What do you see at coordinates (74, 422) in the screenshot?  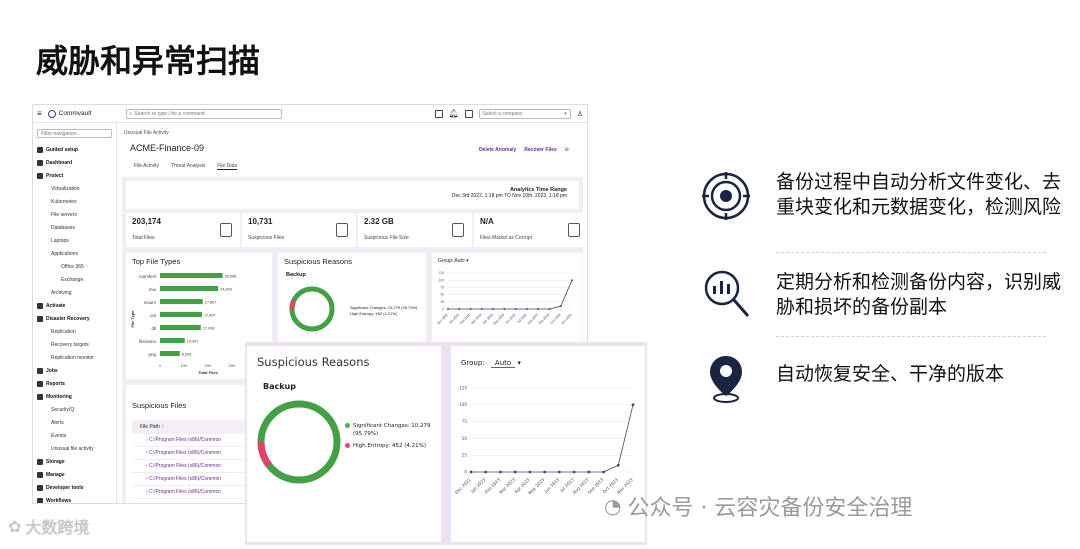 I see `sidebar-item: Alerts` at bounding box center [74, 422].